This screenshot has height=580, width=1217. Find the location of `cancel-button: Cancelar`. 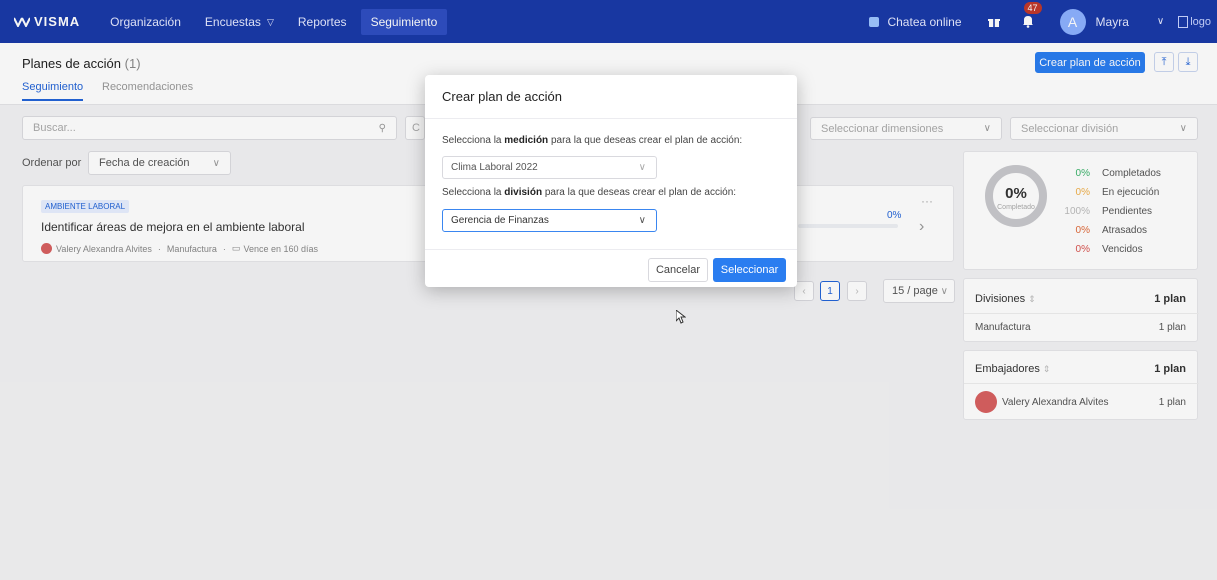

cancel-button: Cancelar is located at coordinates (678, 270).